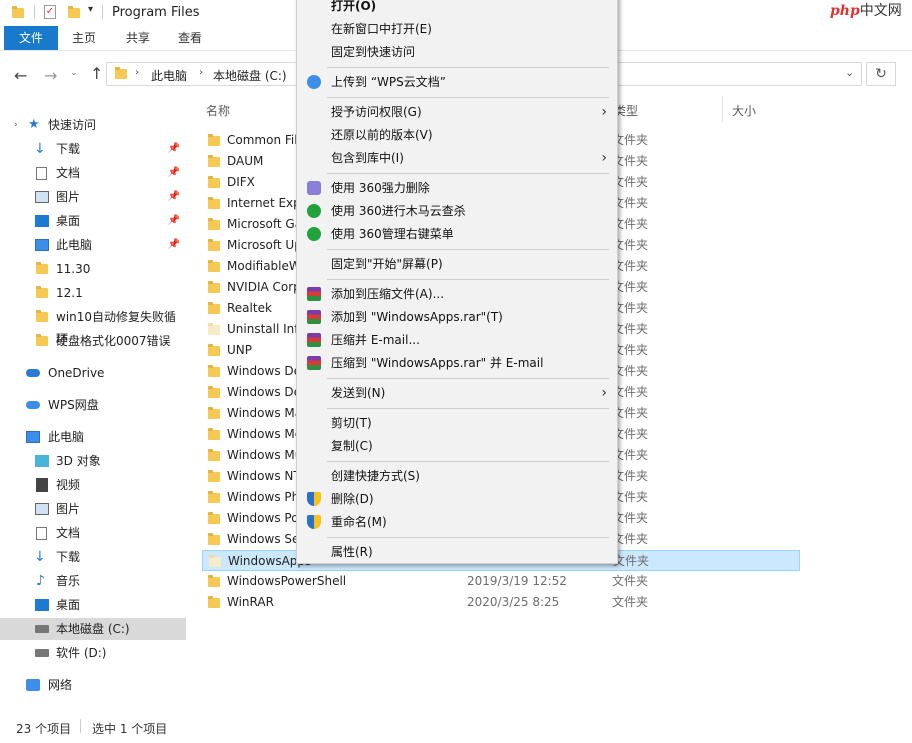 The image size is (912, 743). I want to click on picture-icon, so click(42, 509).